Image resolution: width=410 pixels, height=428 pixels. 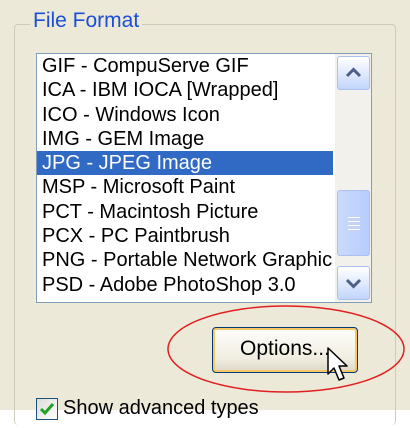 I want to click on show-advanced-types-checkbox, so click(x=47, y=409).